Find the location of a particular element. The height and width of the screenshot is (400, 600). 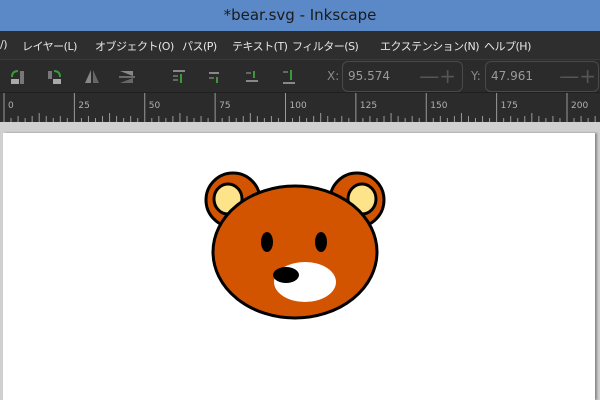

ruler-label: 50 is located at coordinates (155, 106).